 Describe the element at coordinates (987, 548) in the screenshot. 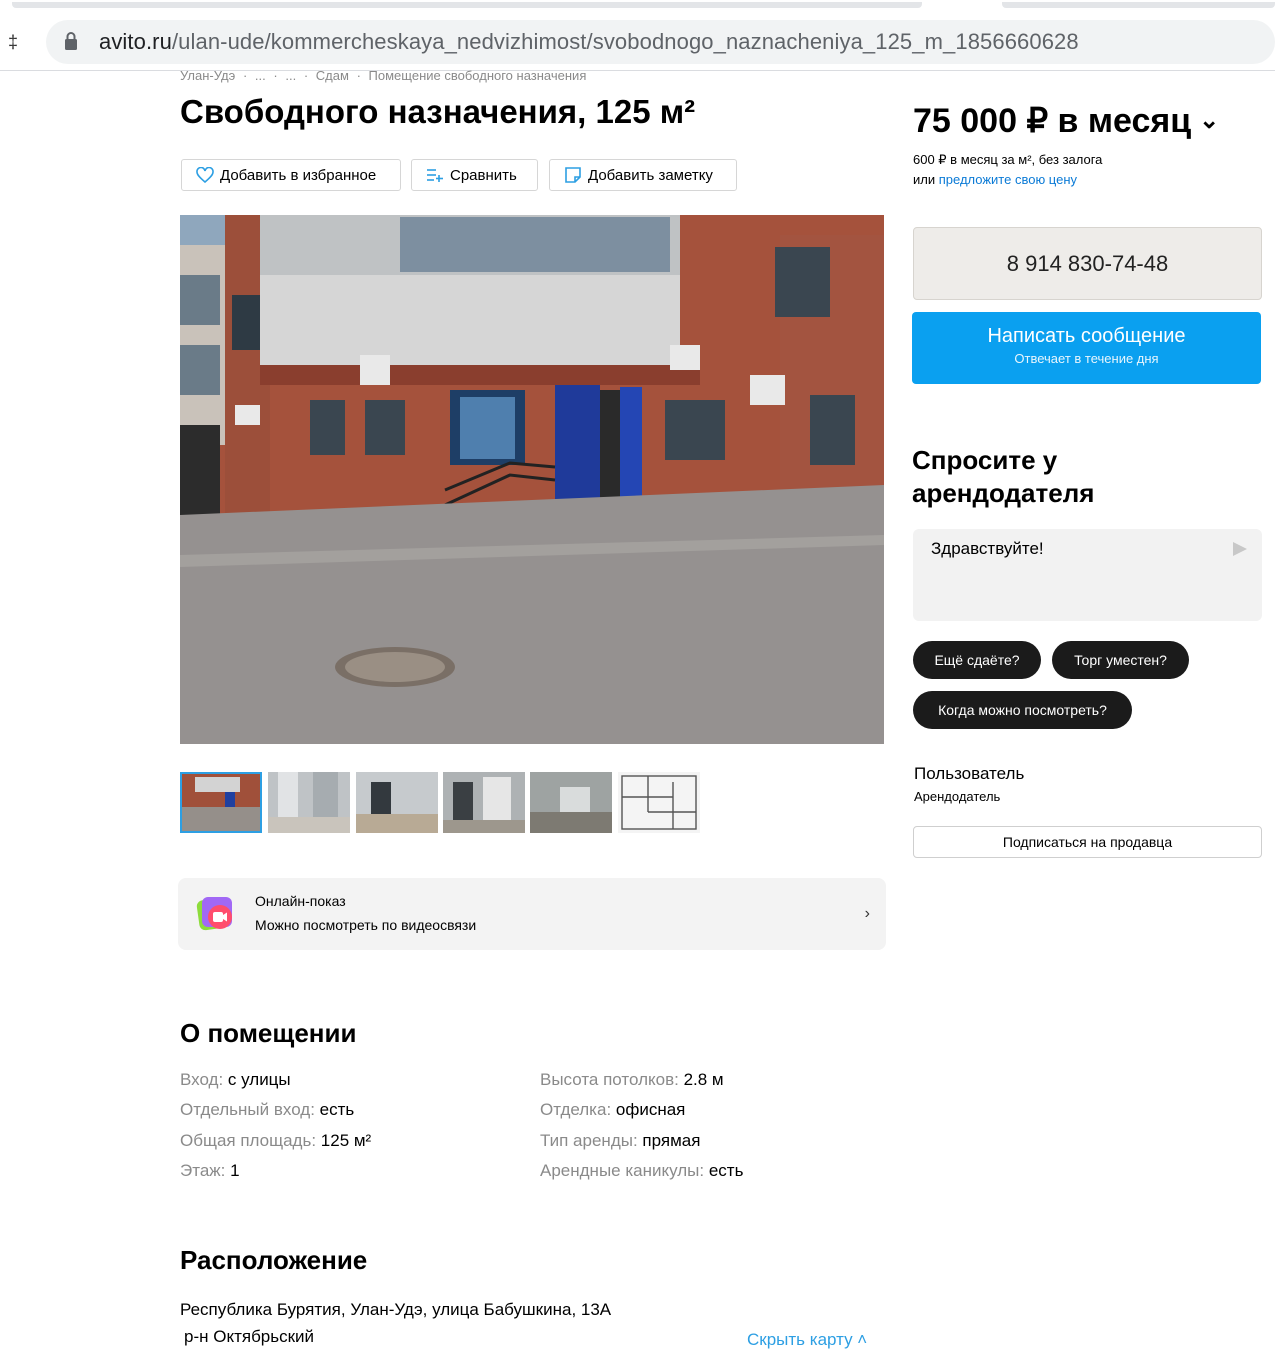

I see `ask-message-text: Здравствуйте!` at that location.